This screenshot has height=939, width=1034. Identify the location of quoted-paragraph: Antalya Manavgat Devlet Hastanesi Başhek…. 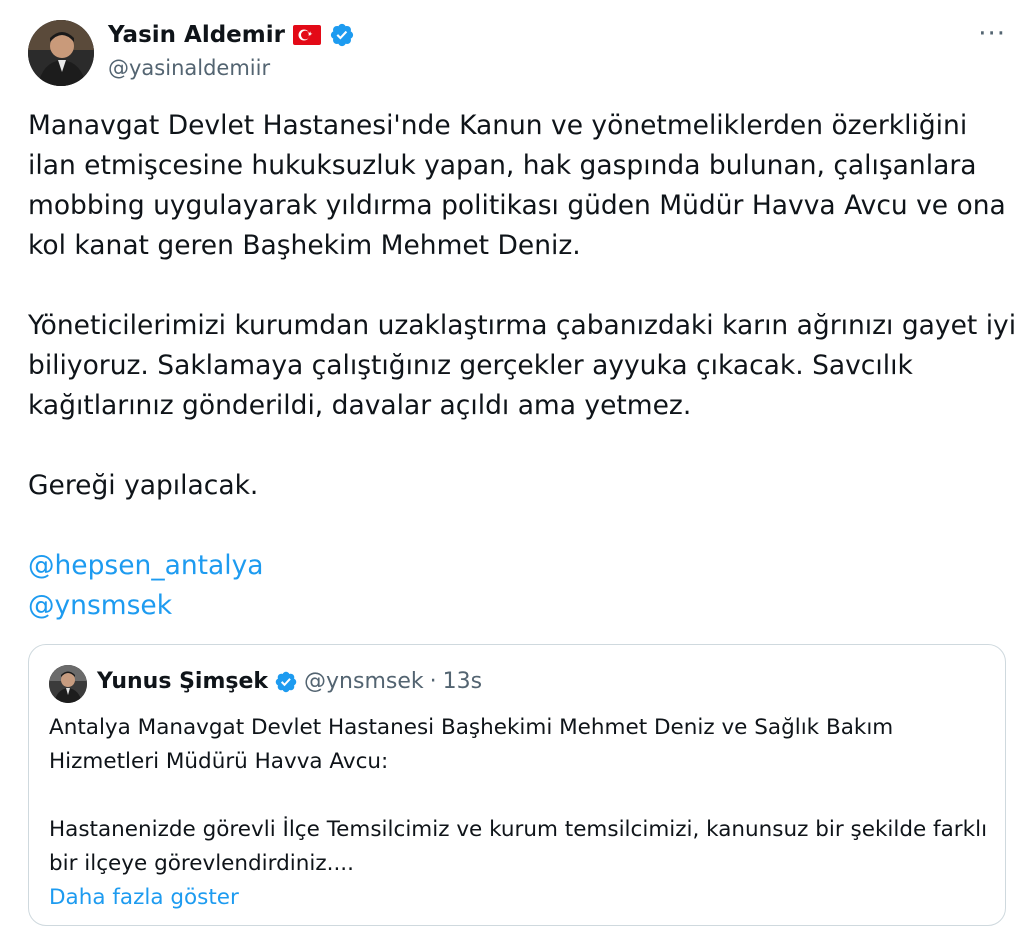
(471, 744).